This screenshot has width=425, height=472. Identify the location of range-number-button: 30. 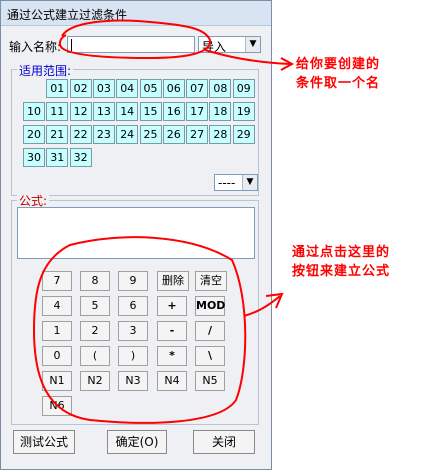
(34, 157).